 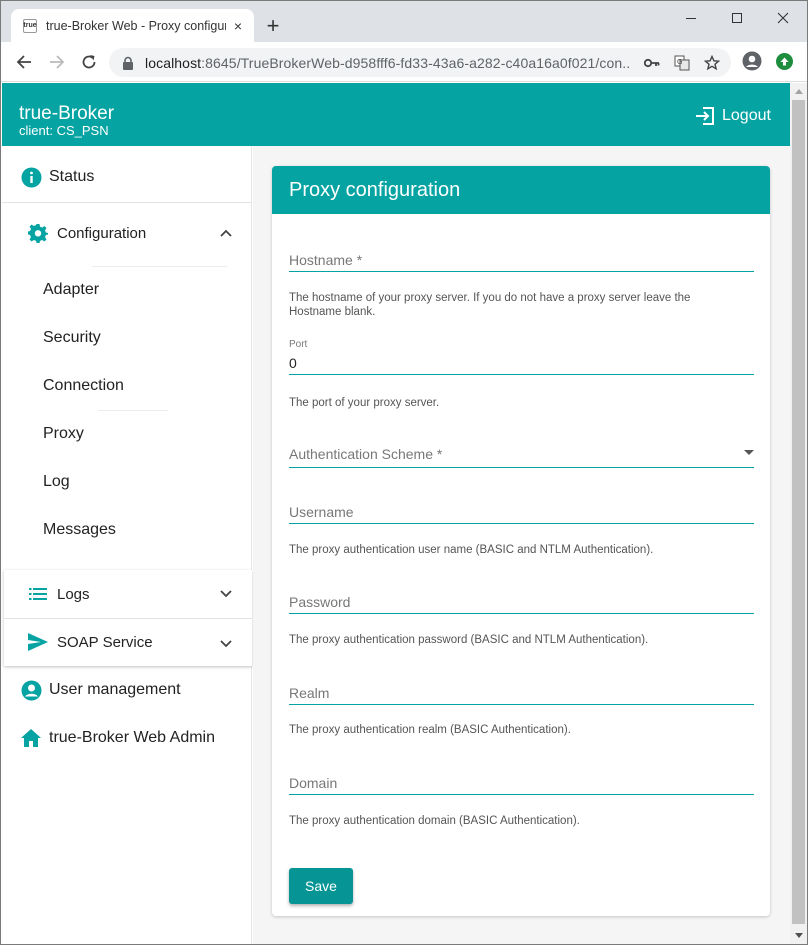 I want to click on port-field, so click(x=521, y=365).